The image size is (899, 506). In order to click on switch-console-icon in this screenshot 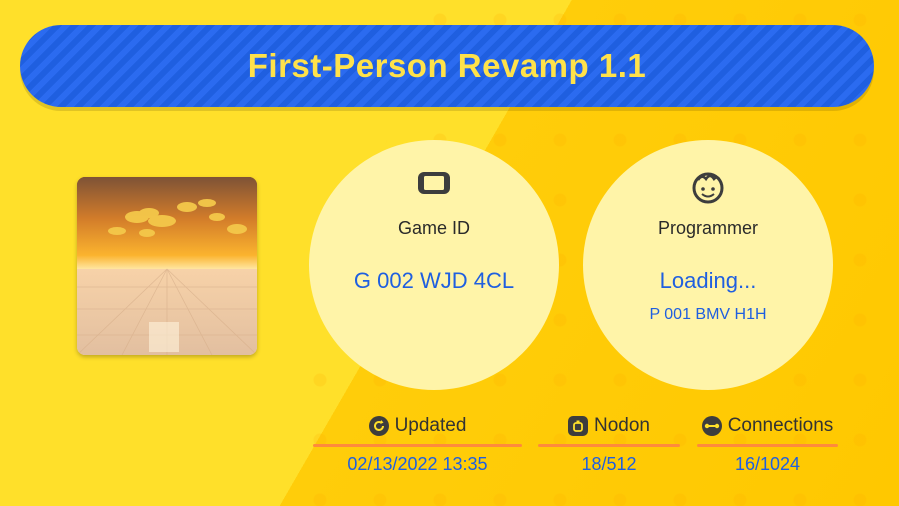, I will do `click(434, 185)`.